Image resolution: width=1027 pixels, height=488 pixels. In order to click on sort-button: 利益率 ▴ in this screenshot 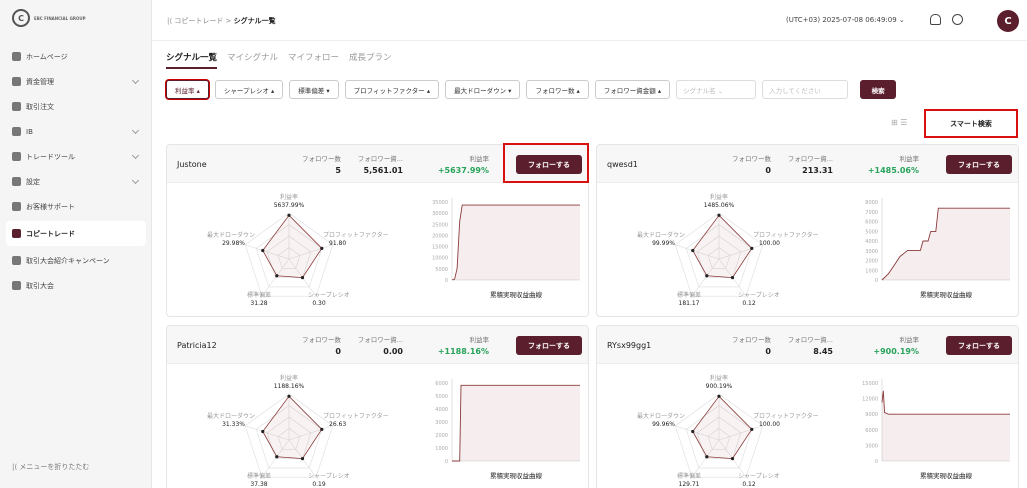, I will do `click(187, 89)`.